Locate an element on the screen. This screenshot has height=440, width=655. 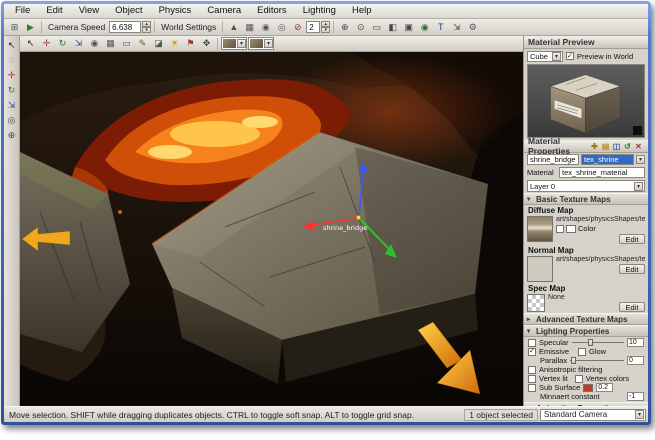
color-swatch is located at coordinates (571, 228).